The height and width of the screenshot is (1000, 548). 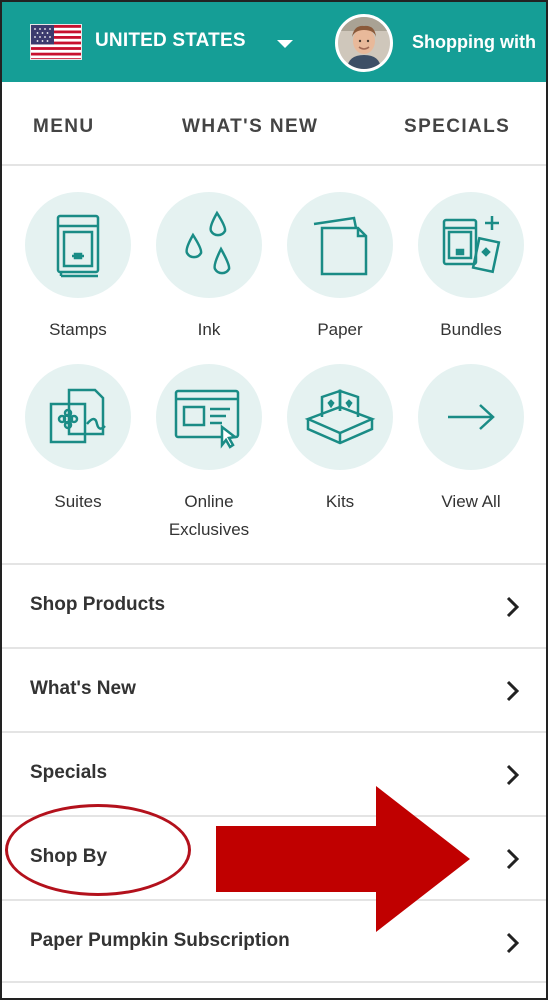 I want to click on category-suites: Suites, so click(x=78, y=440).